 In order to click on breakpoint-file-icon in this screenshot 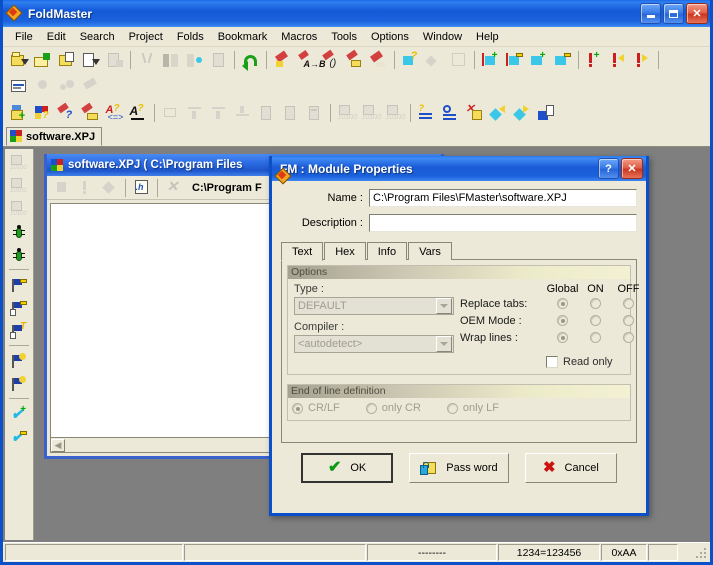, I will do `click(19, 308)`.